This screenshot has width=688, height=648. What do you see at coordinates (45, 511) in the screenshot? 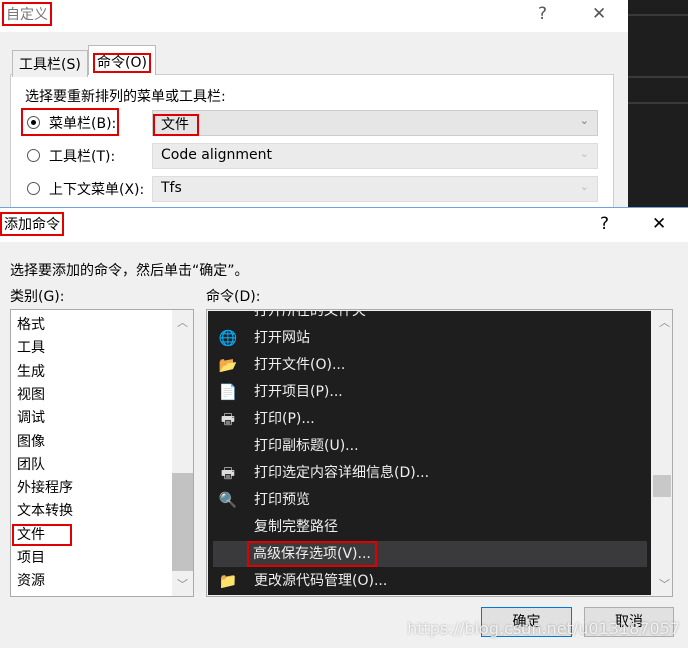
I see `category-item: 文本转换` at bounding box center [45, 511].